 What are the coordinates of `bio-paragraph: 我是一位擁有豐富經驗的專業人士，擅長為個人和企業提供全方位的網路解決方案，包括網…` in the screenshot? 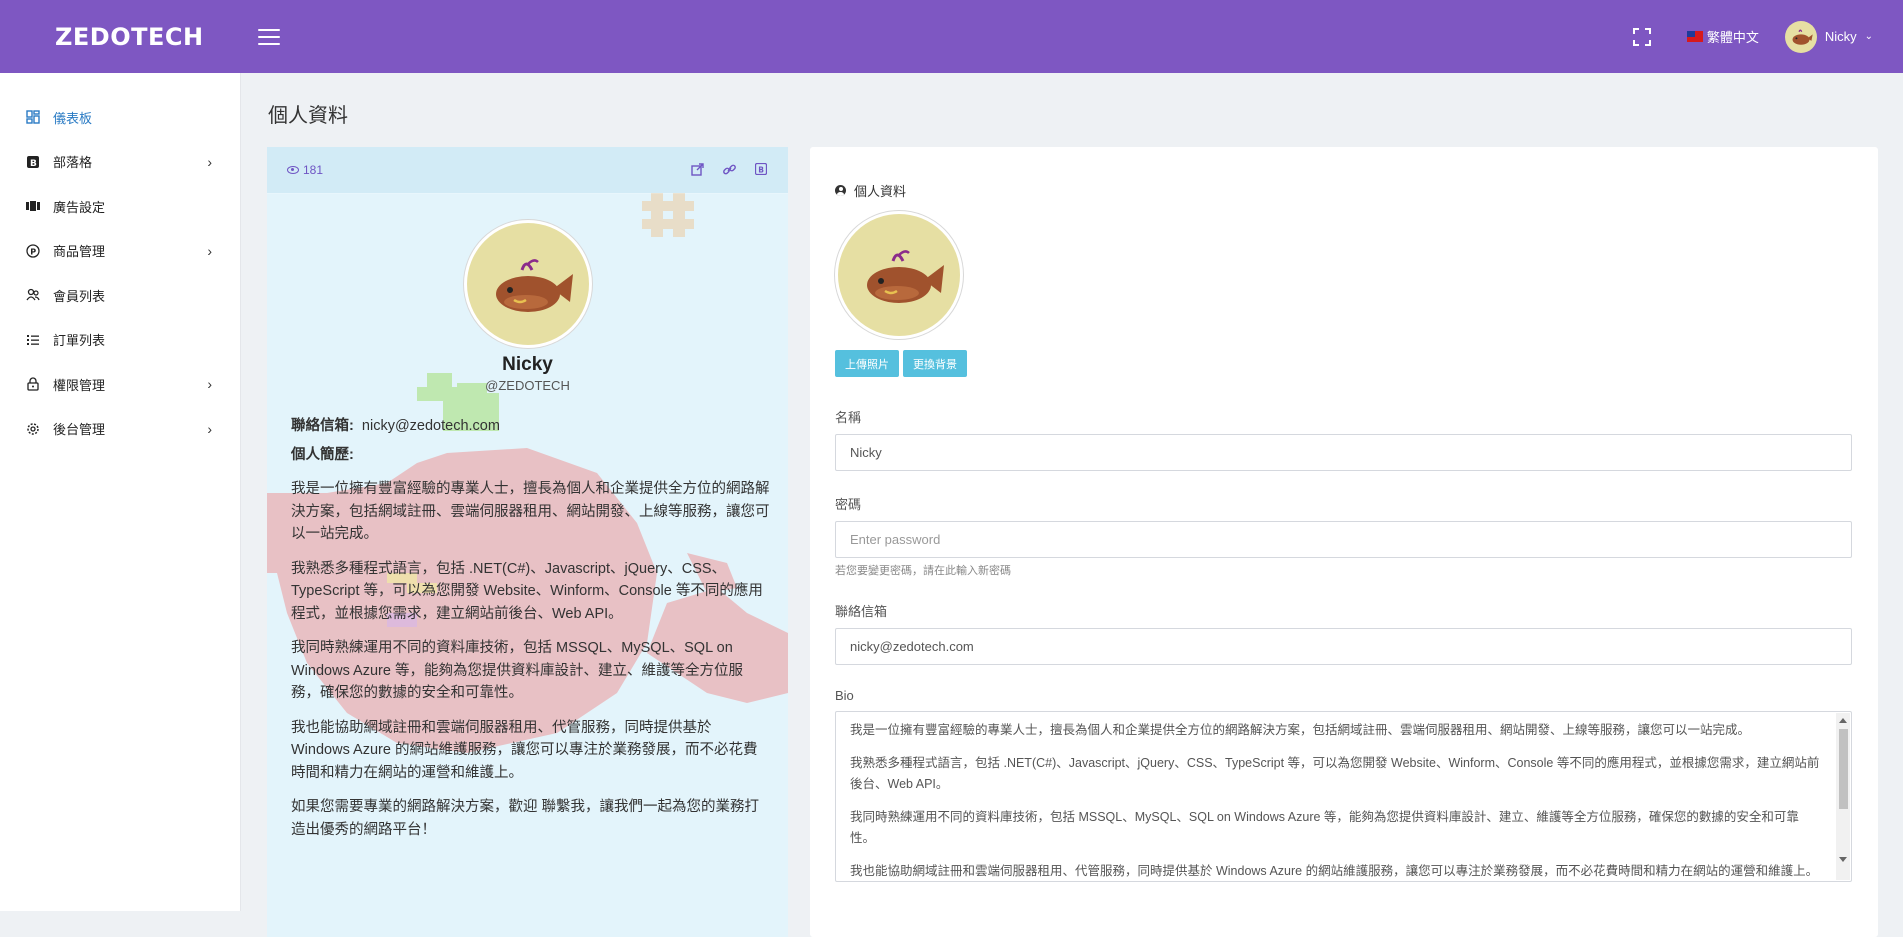 It's located at (530, 511).